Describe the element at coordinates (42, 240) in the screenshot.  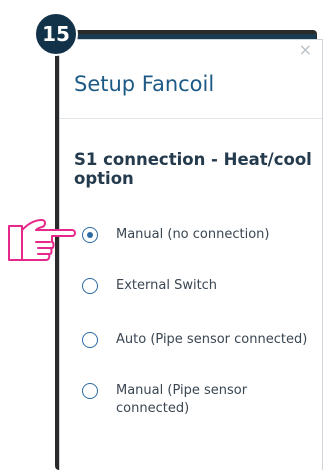
I see `pointing-hand-icon` at that location.